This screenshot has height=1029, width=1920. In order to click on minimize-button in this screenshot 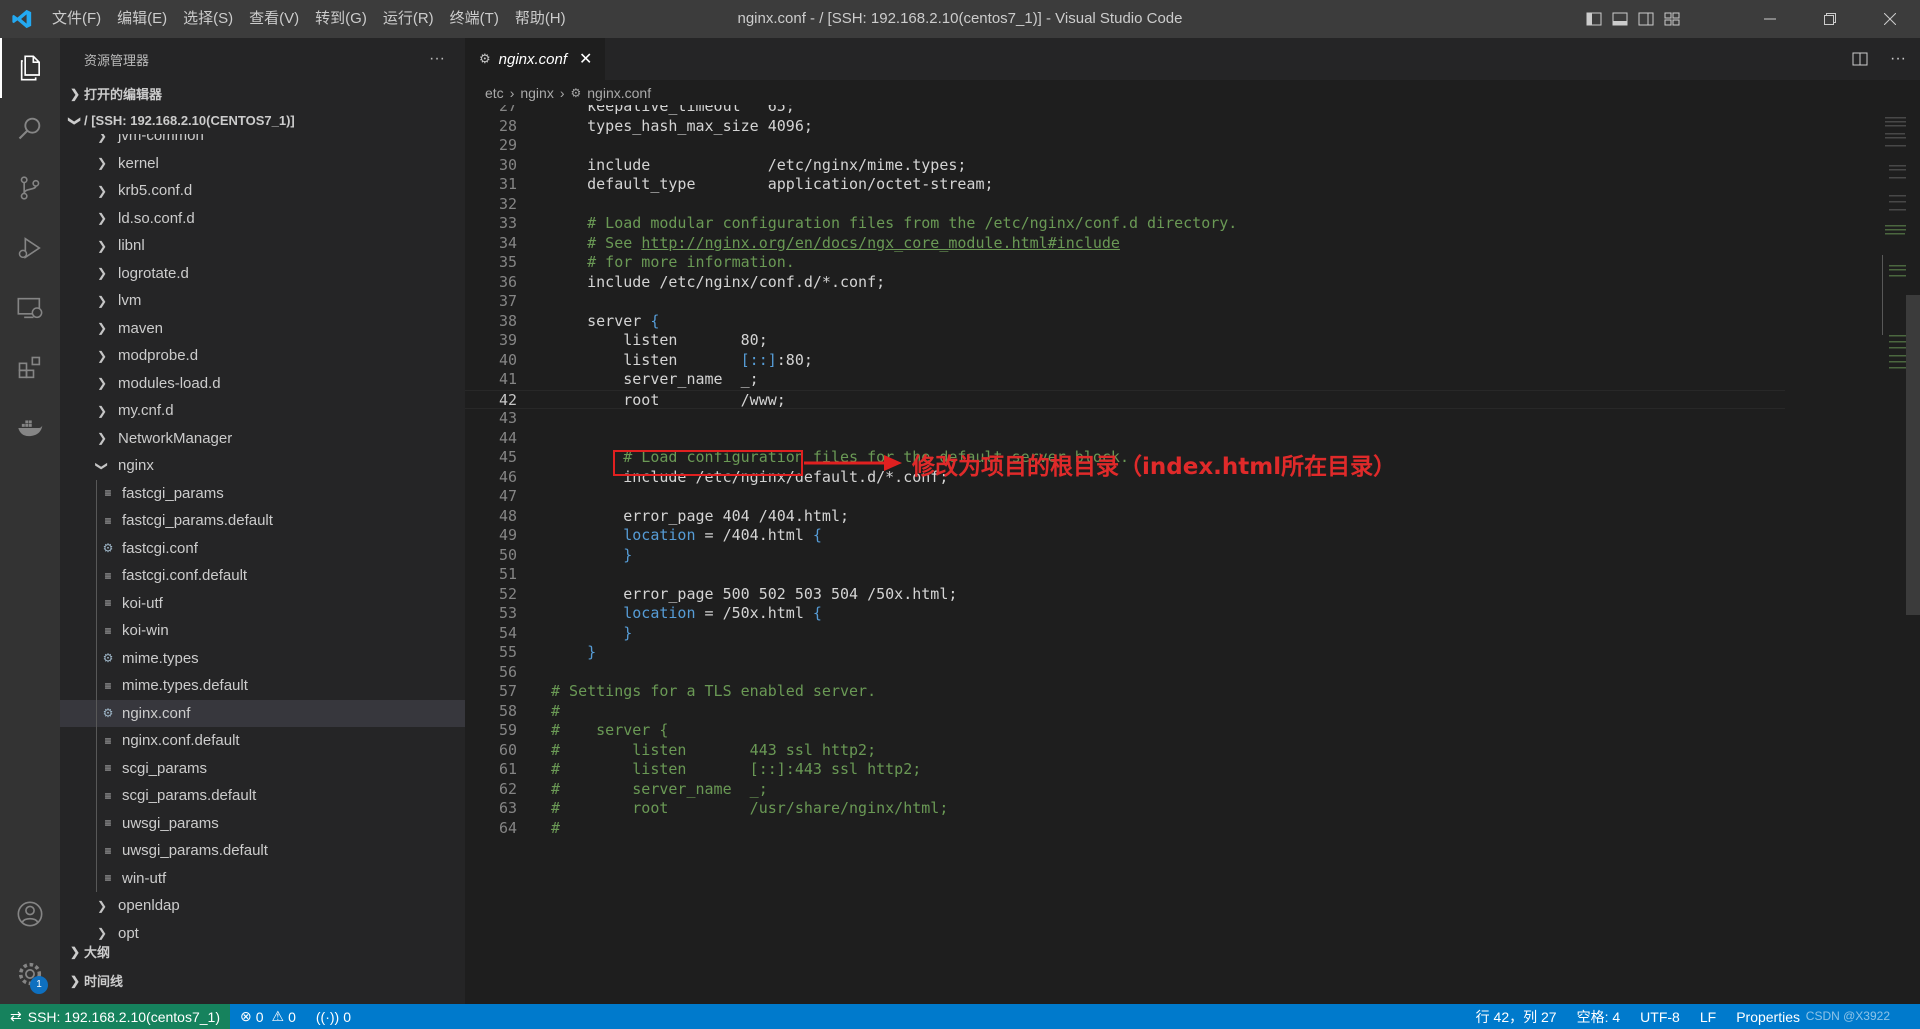, I will do `click(1770, 19)`.